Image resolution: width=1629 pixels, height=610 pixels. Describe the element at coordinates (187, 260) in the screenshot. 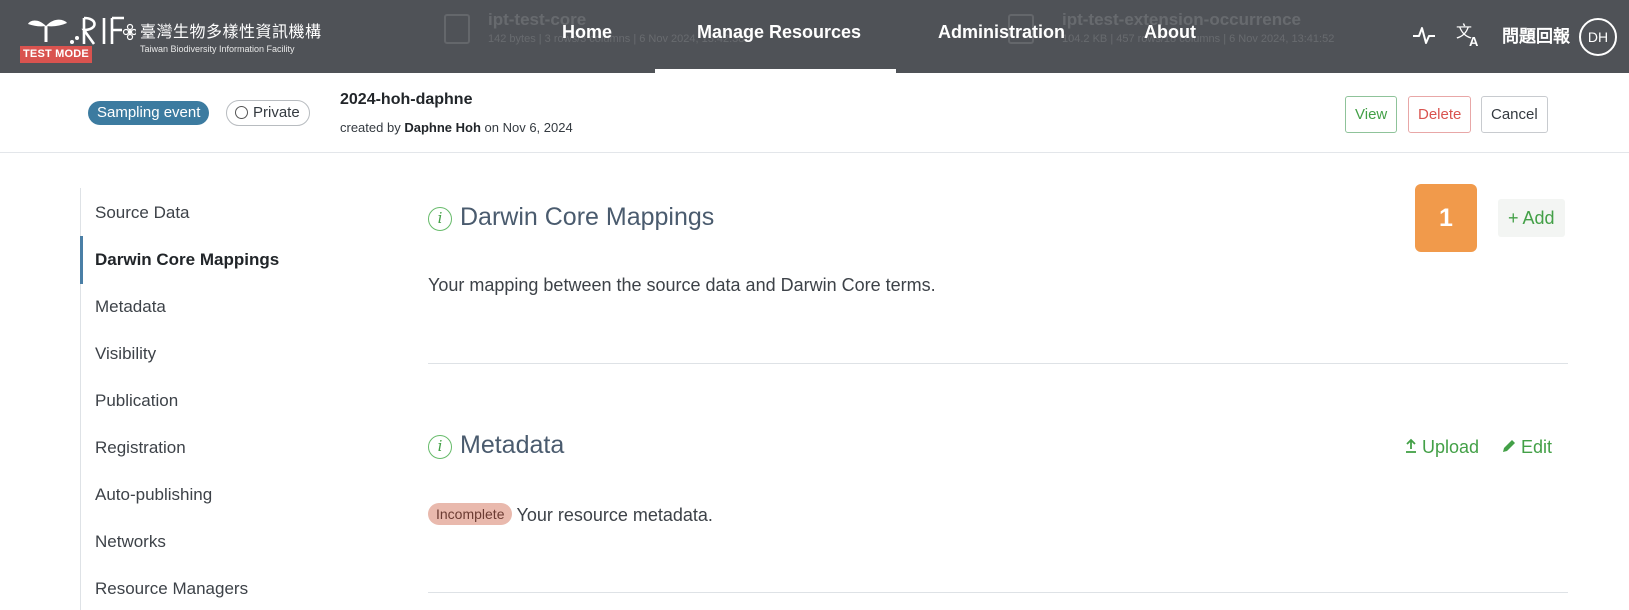

I see `side-nav-darwin-core-mappings: Darwin Core Mappings` at that location.